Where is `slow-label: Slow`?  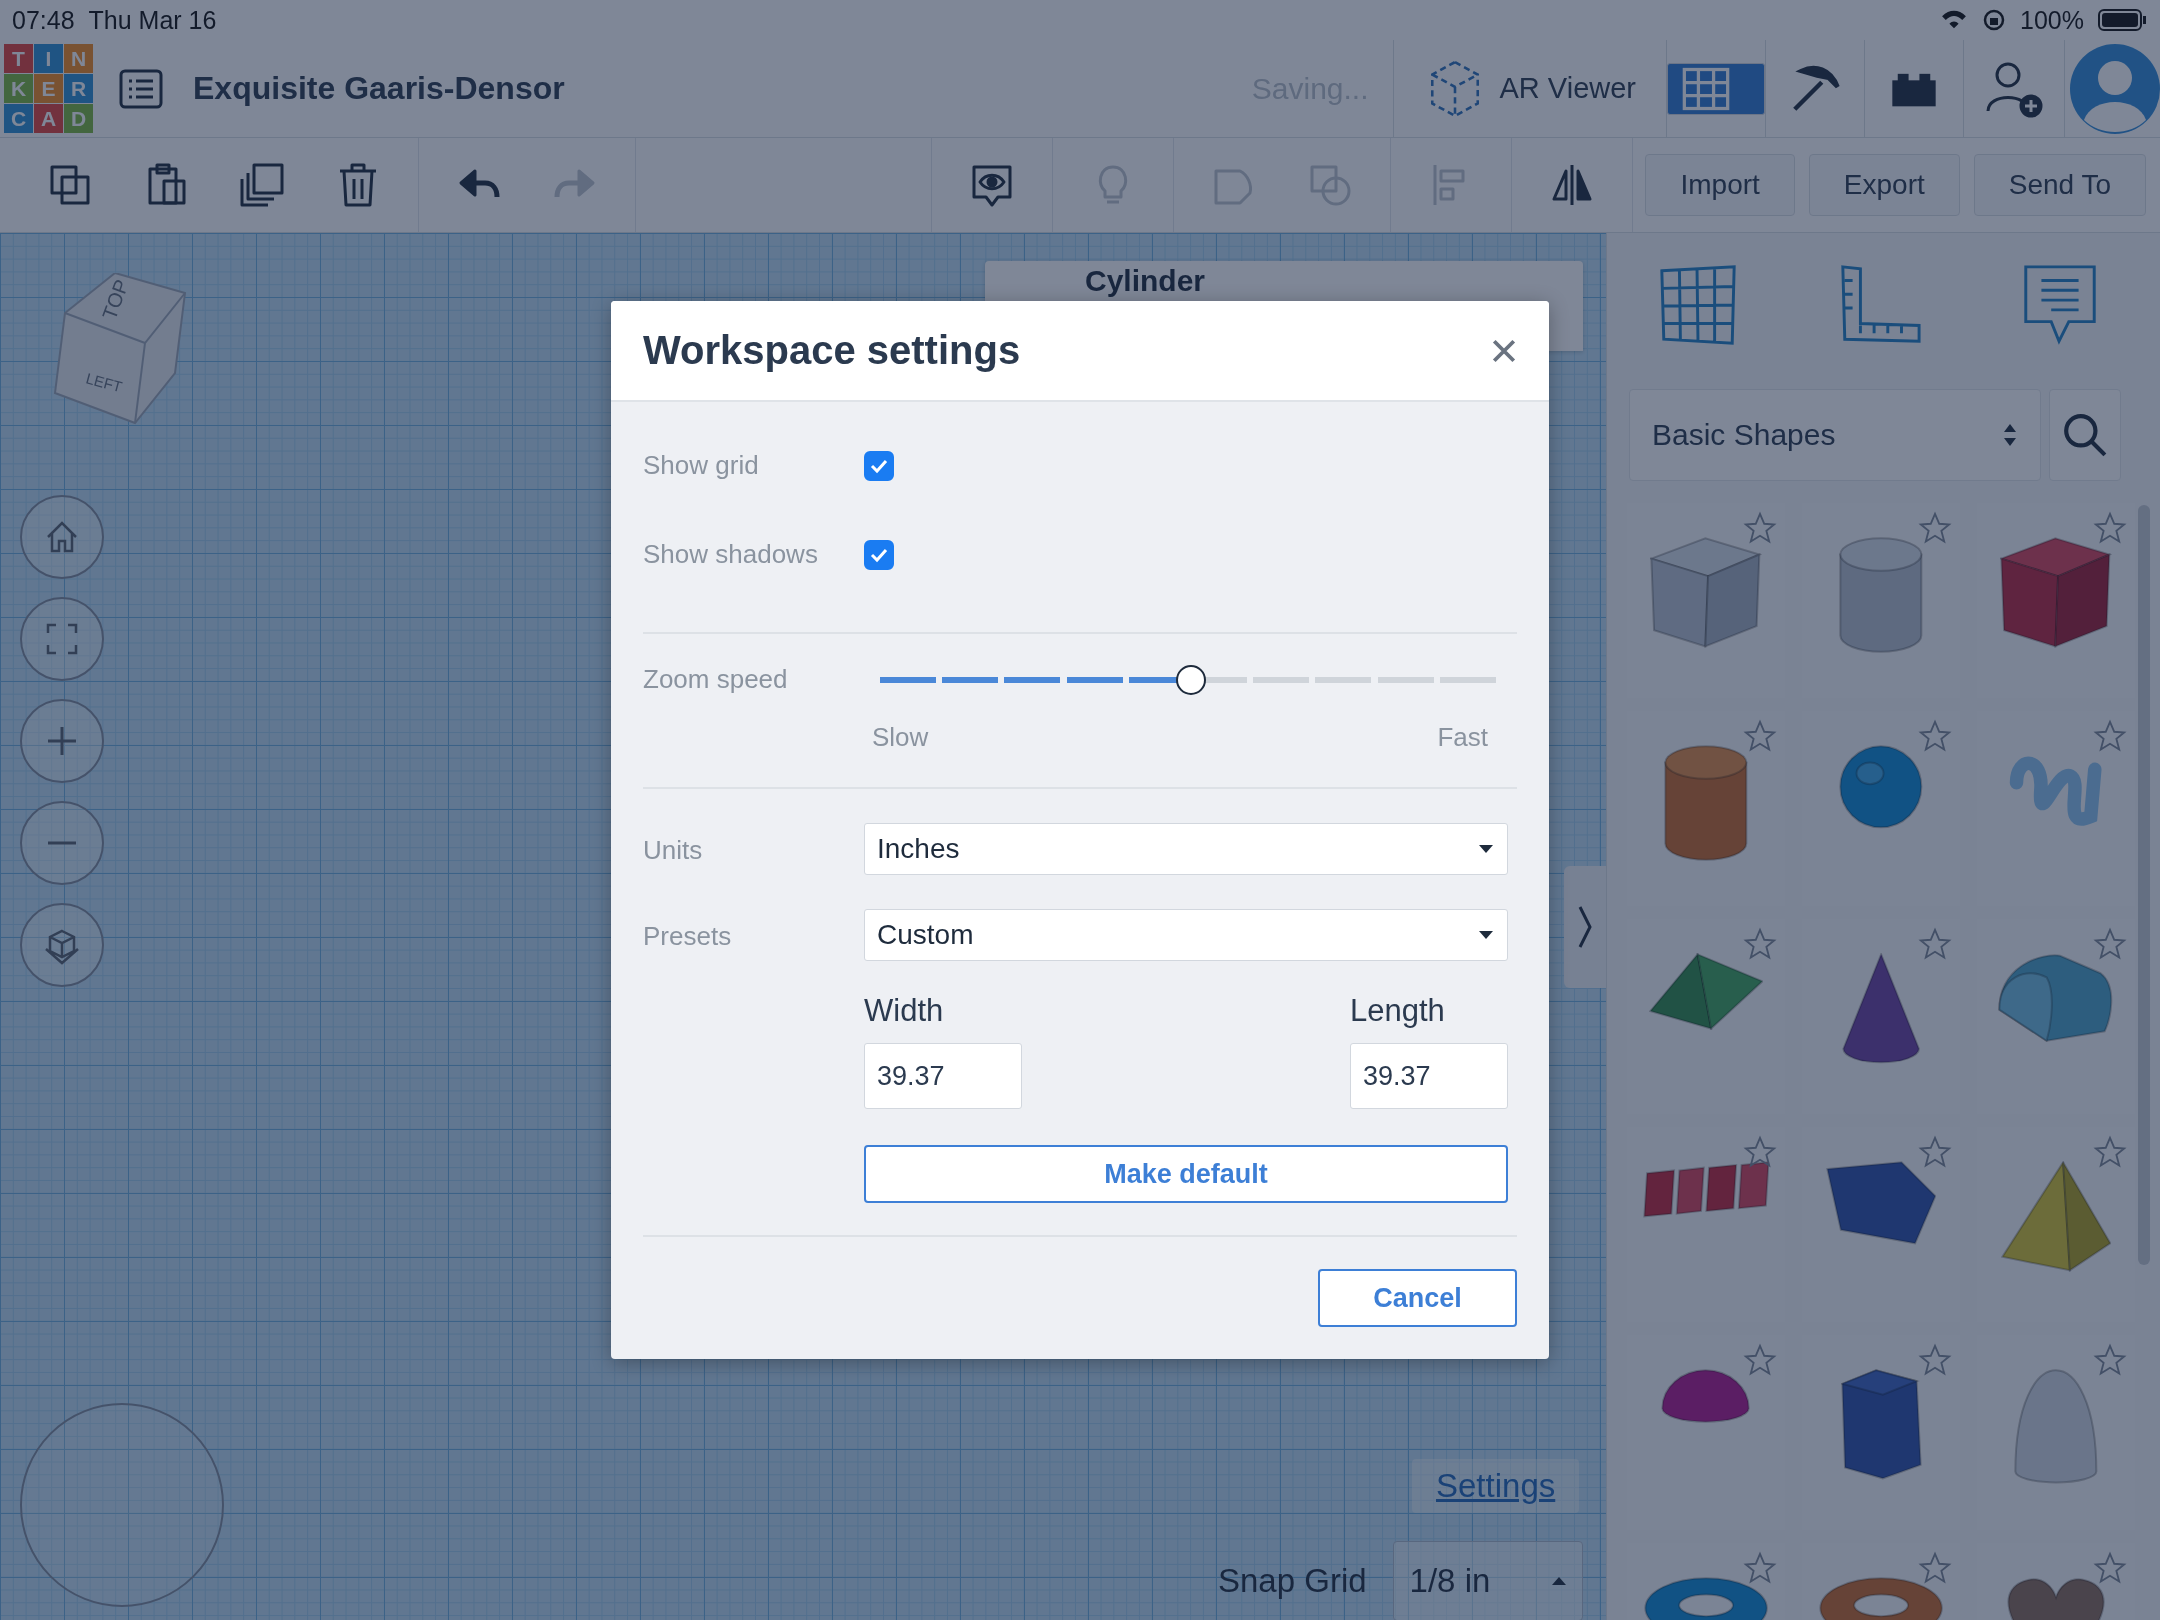 slow-label: Slow is located at coordinates (900, 737).